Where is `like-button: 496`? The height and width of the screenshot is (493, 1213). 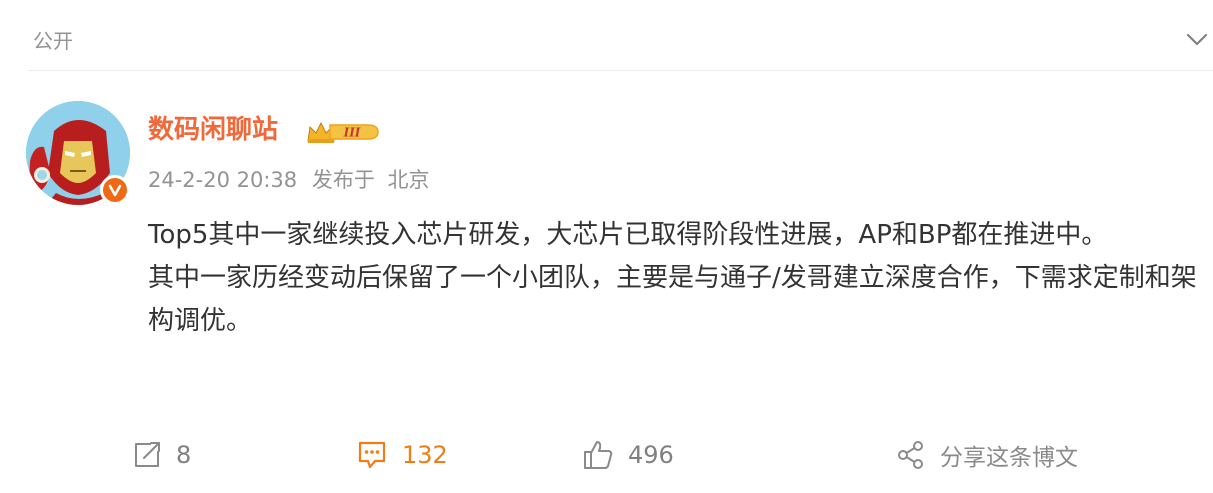
like-button: 496 is located at coordinates (628, 455).